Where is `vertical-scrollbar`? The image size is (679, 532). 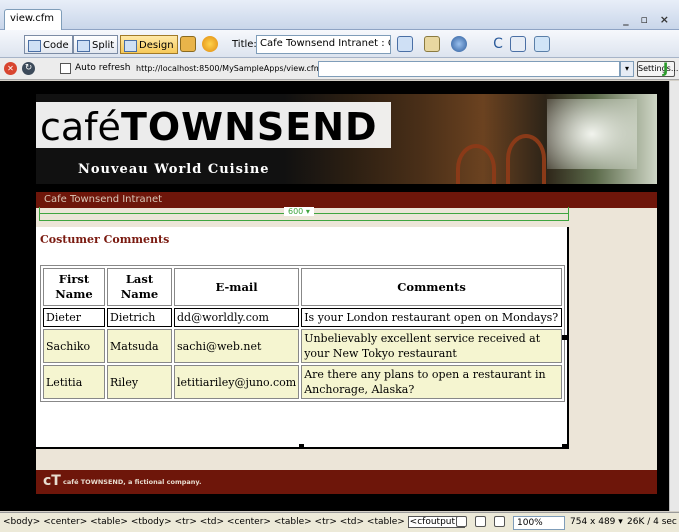
vertical-scrollbar is located at coordinates (674, 296).